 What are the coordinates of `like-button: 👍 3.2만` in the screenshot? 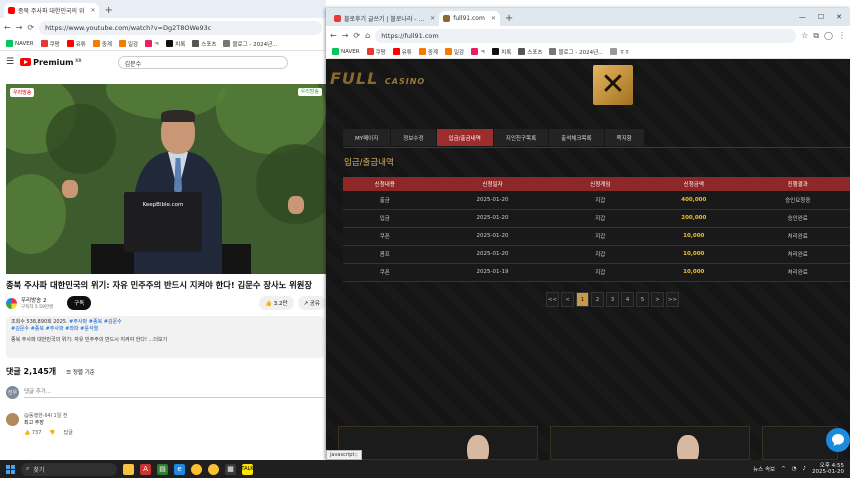 It's located at (276, 303).